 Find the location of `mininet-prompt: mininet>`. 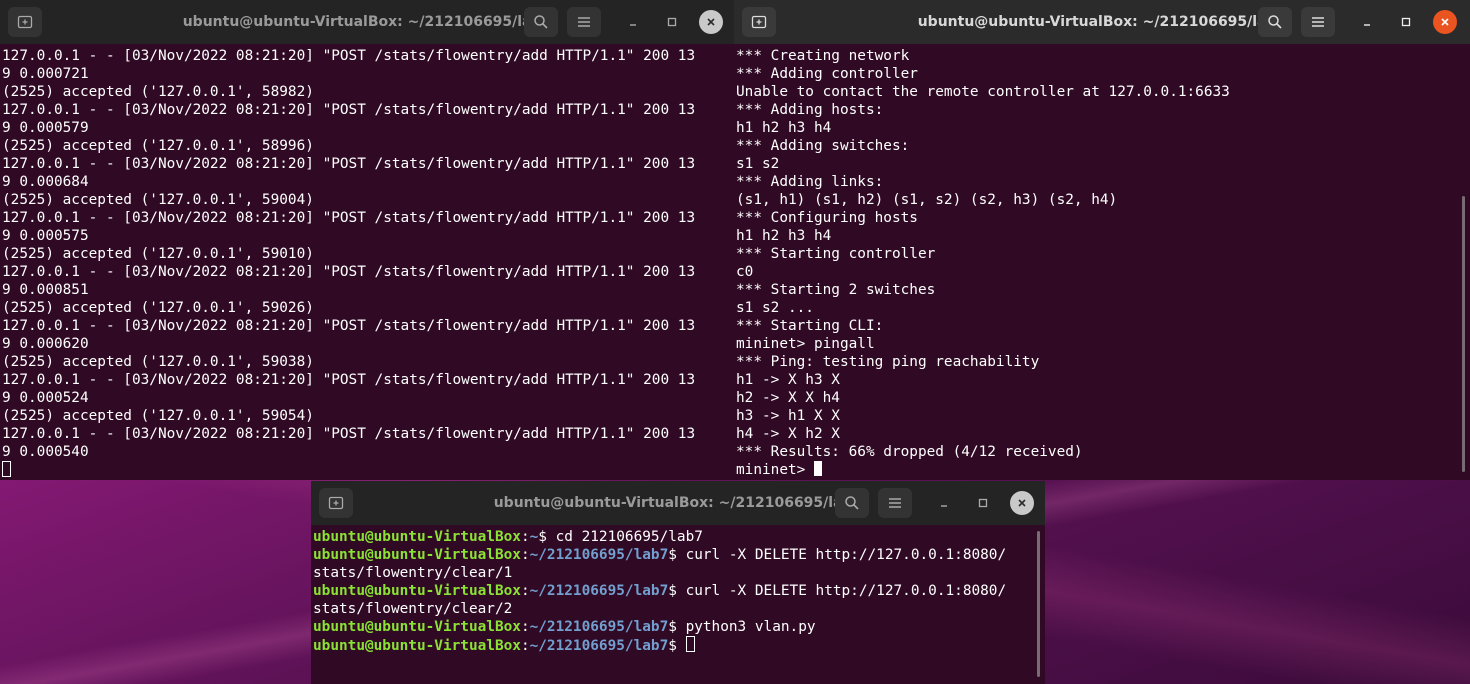

mininet-prompt: mininet> is located at coordinates (775, 470).